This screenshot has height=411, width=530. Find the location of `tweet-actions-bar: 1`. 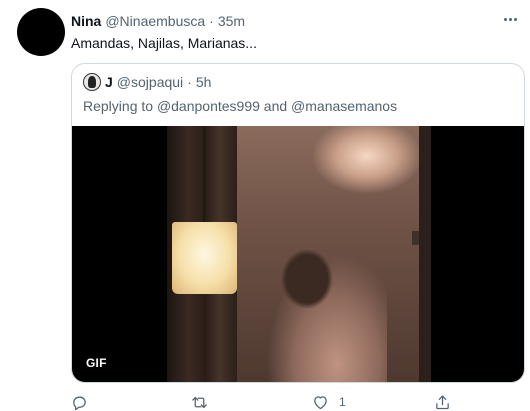

tweet-actions-bar: 1 is located at coordinates (266, 402).